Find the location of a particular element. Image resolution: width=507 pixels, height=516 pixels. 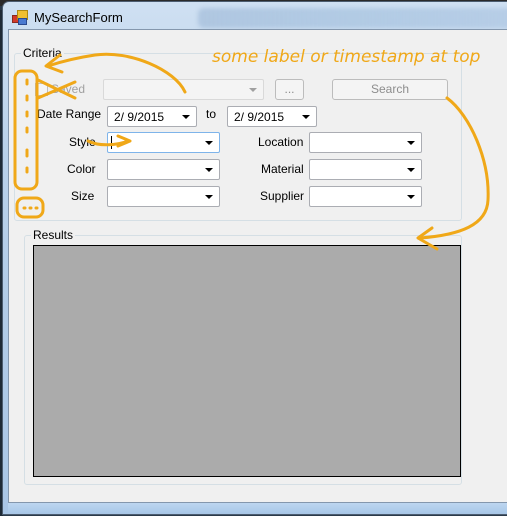

style-label: Style is located at coordinates (82, 142).